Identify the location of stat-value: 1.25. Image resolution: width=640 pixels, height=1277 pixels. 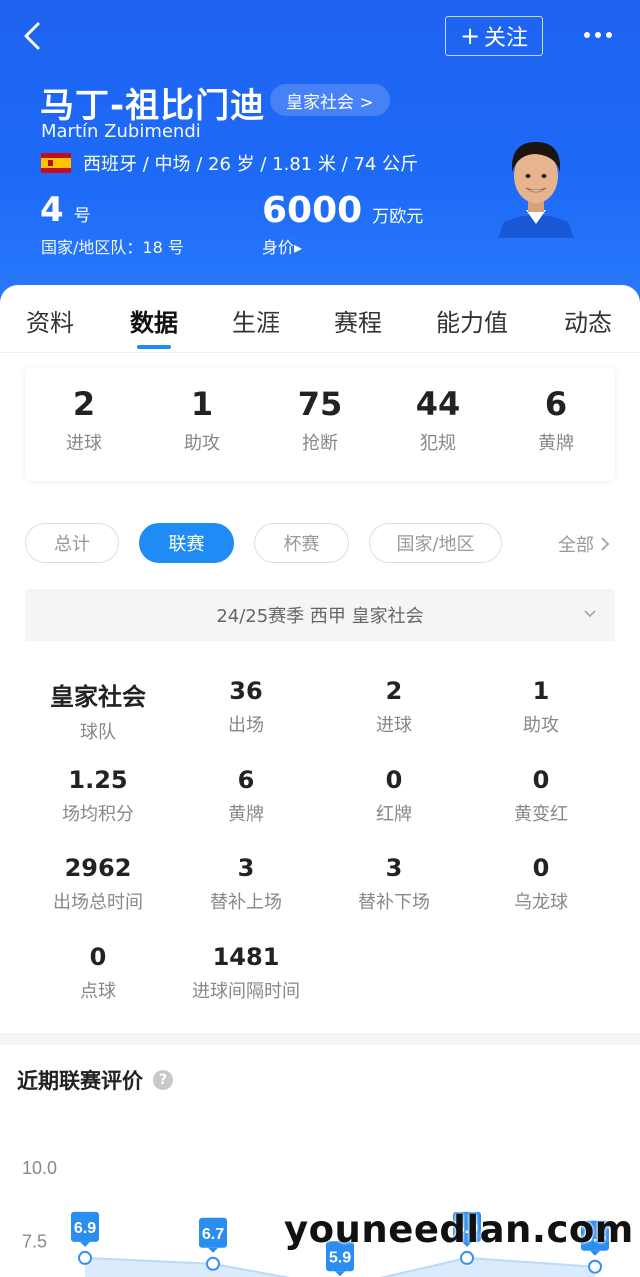
(98, 780).